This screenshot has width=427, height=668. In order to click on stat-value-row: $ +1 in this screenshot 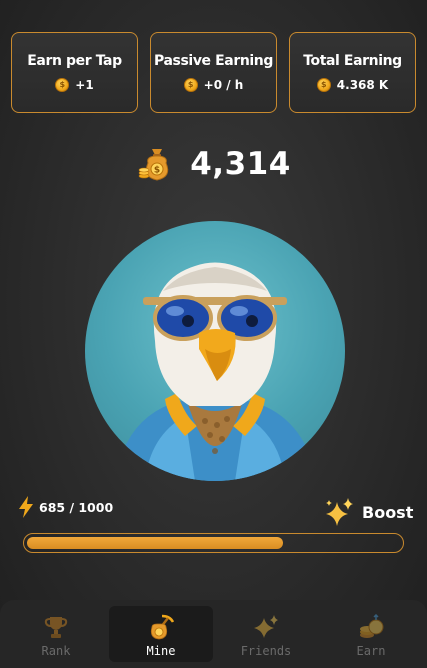, I will do `click(74, 85)`.